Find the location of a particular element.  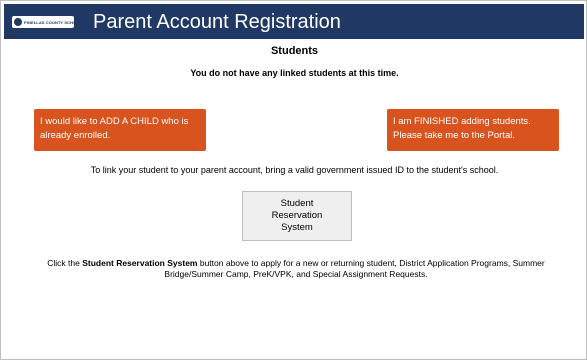

student-reservation-button: Student Reservation System is located at coordinates (297, 216).